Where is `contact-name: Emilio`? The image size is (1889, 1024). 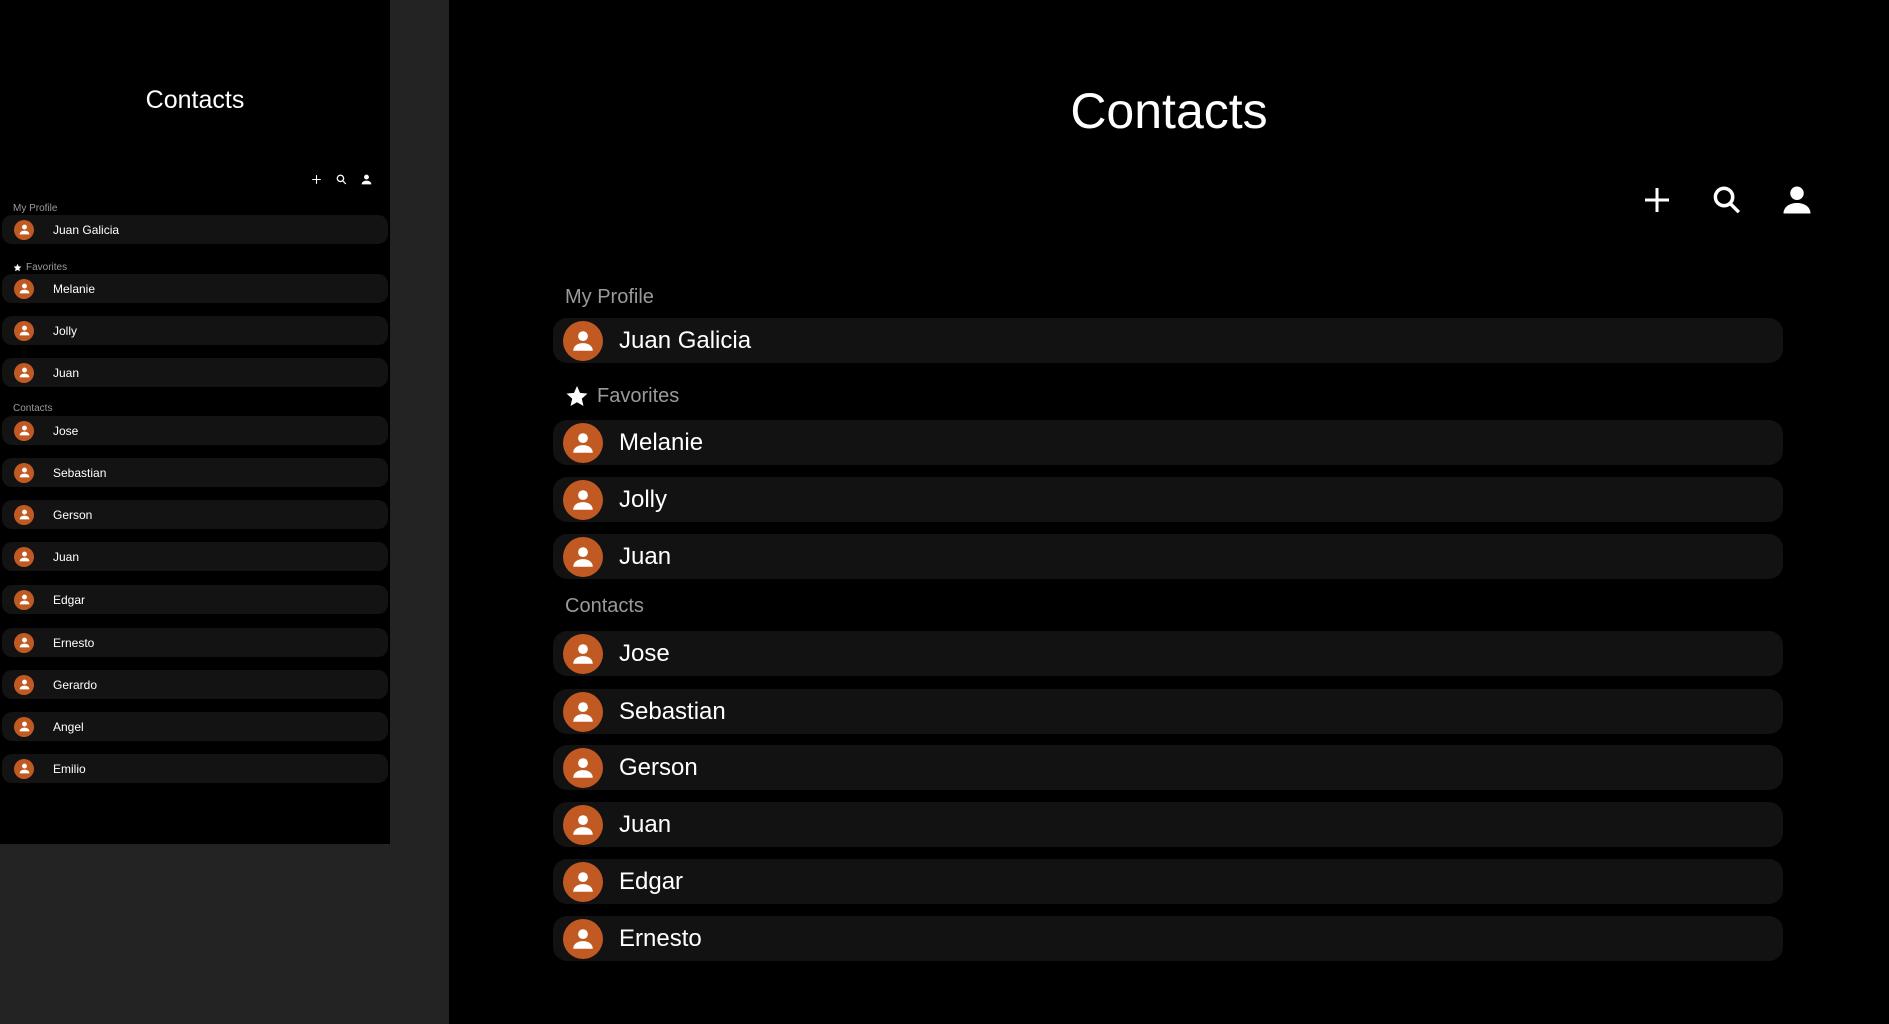 contact-name: Emilio is located at coordinates (69, 768).